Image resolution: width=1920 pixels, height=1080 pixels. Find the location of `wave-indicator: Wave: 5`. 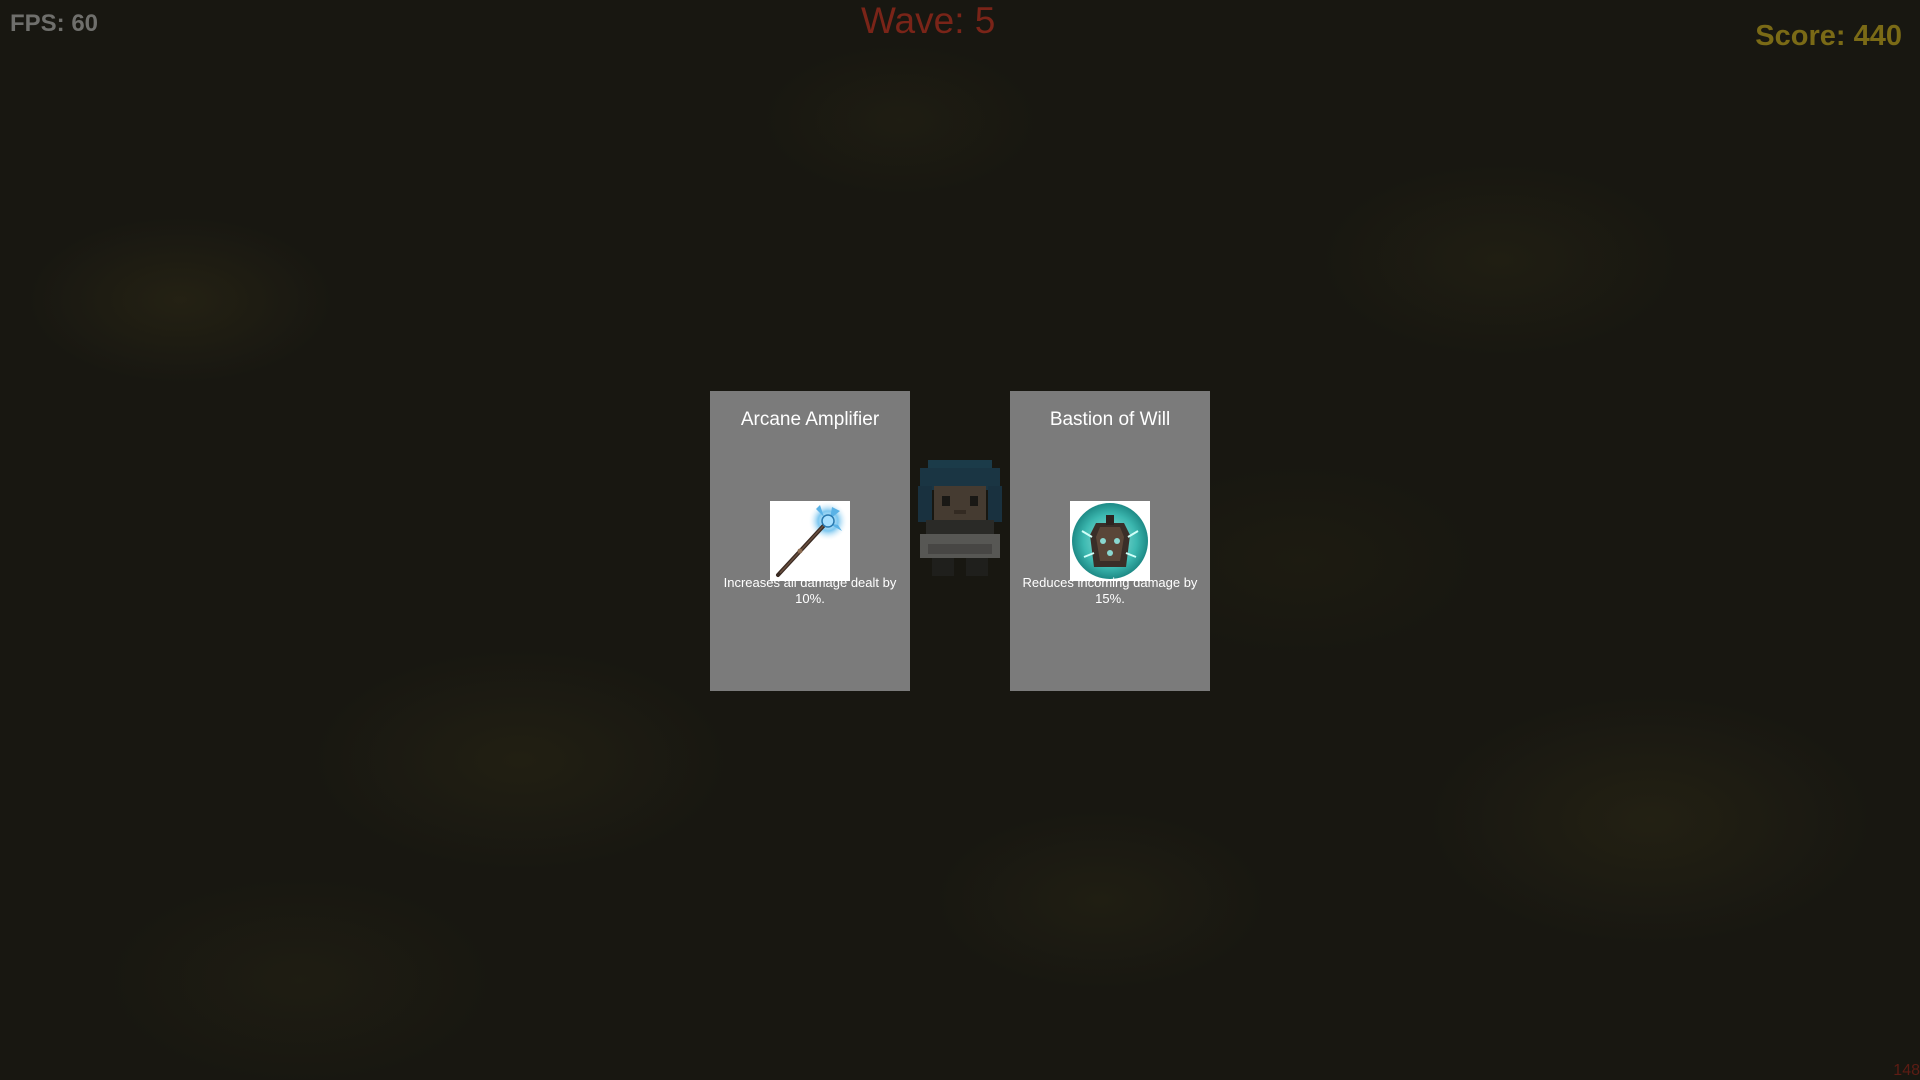

wave-indicator: Wave: 5 is located at coordinates (928, 20).